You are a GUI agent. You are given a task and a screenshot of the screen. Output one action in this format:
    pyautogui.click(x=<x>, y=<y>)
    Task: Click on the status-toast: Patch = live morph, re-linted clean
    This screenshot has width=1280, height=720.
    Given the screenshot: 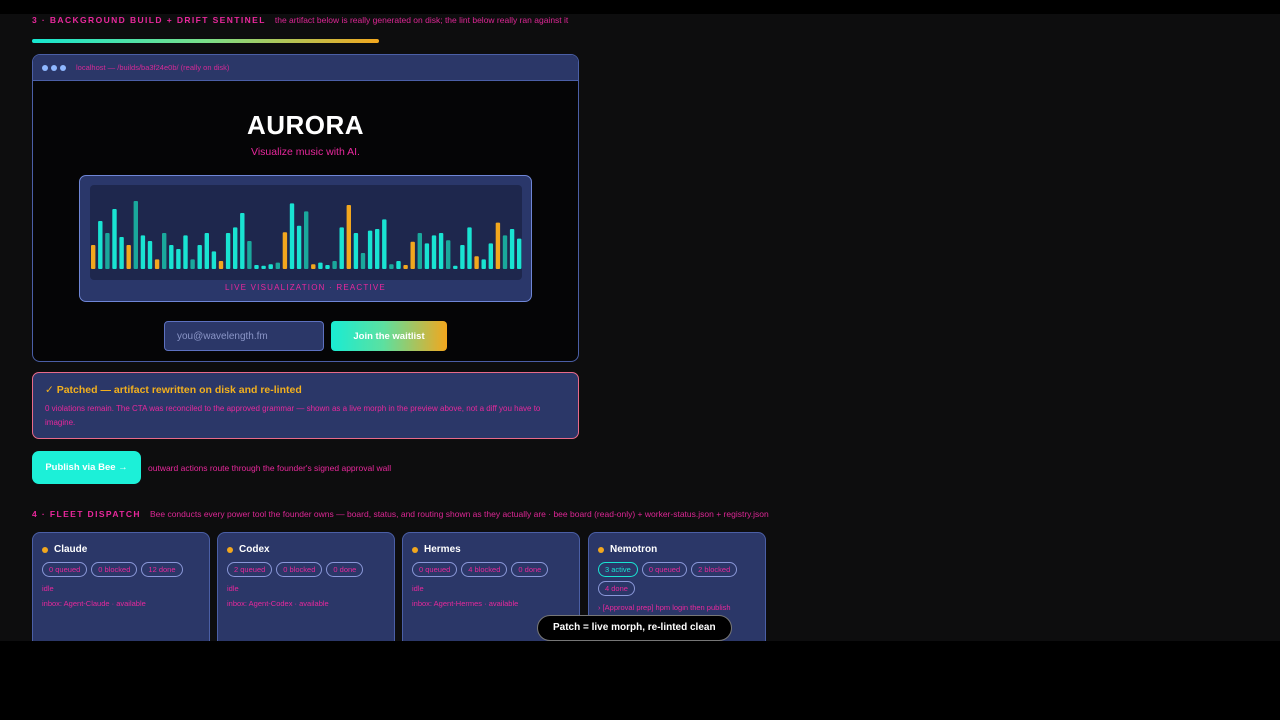 What is the action you would take?
    pyautogui.click(x=634, y=628)
    